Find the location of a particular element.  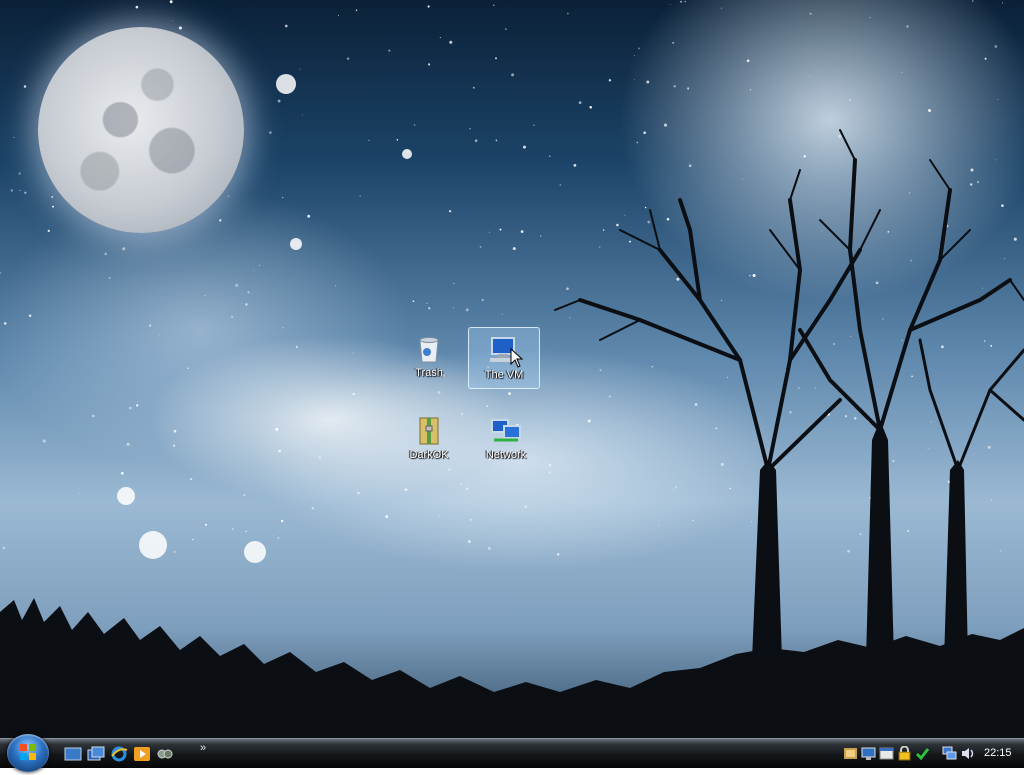

lock-icon is located at coordinates (904, 753).